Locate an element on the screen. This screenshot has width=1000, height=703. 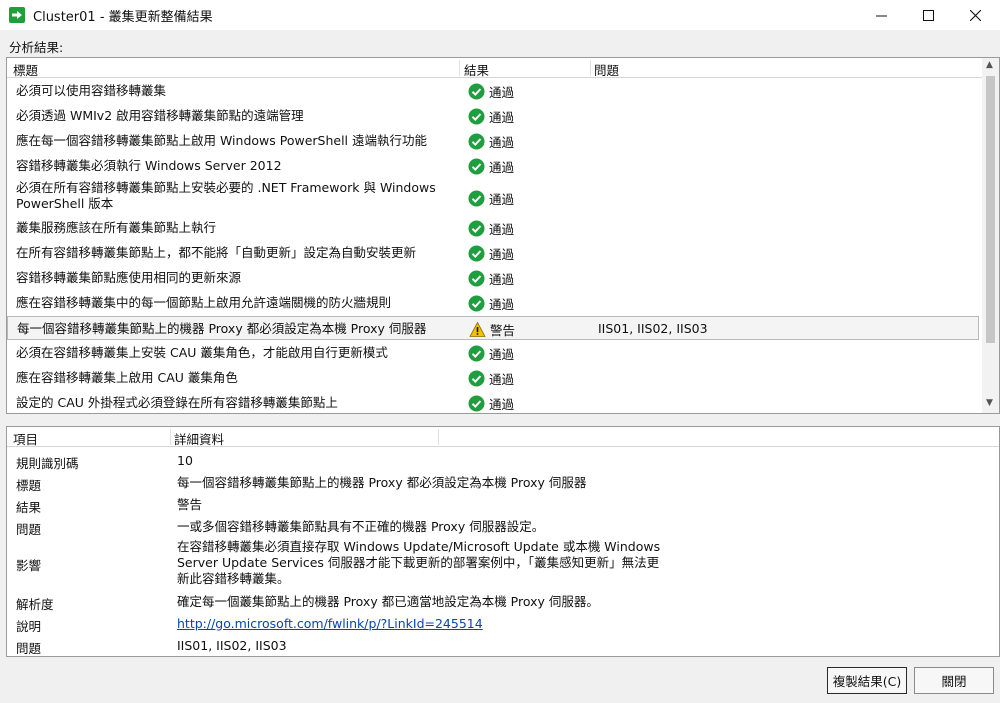
close-button: 關閉 is located at coordinates (954, 680).